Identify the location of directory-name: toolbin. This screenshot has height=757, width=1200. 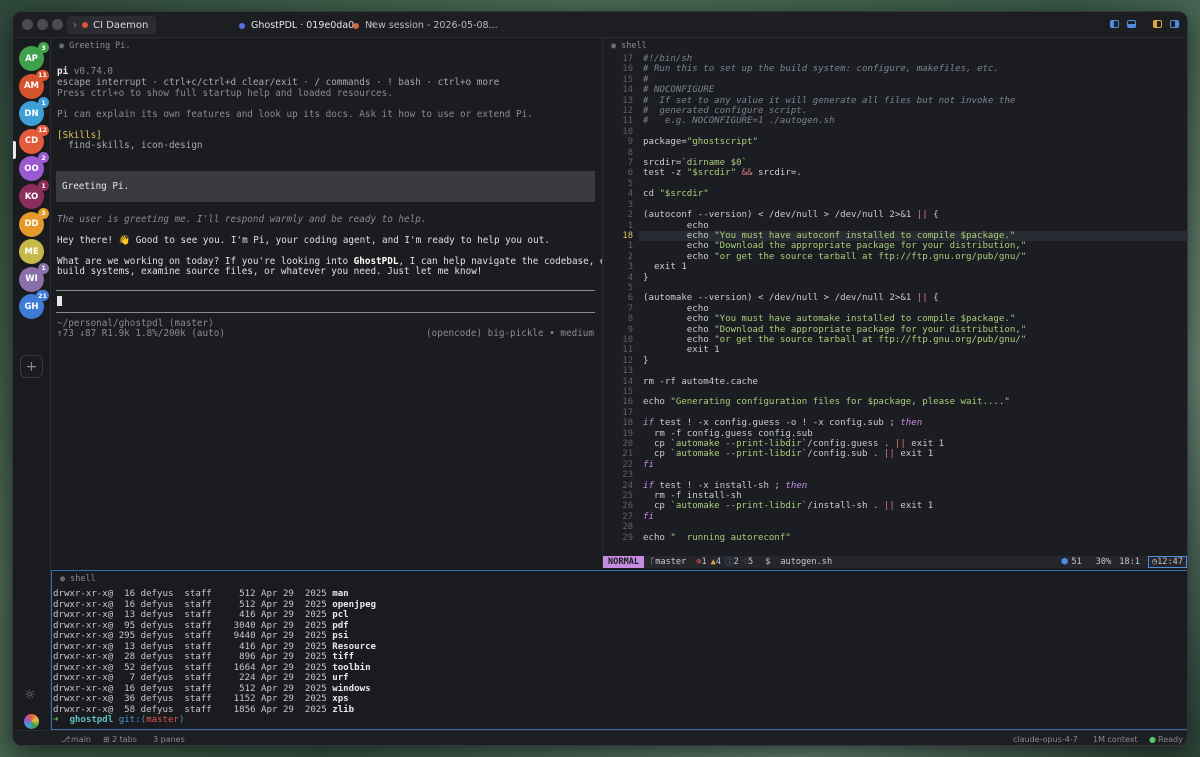
(351, 668).